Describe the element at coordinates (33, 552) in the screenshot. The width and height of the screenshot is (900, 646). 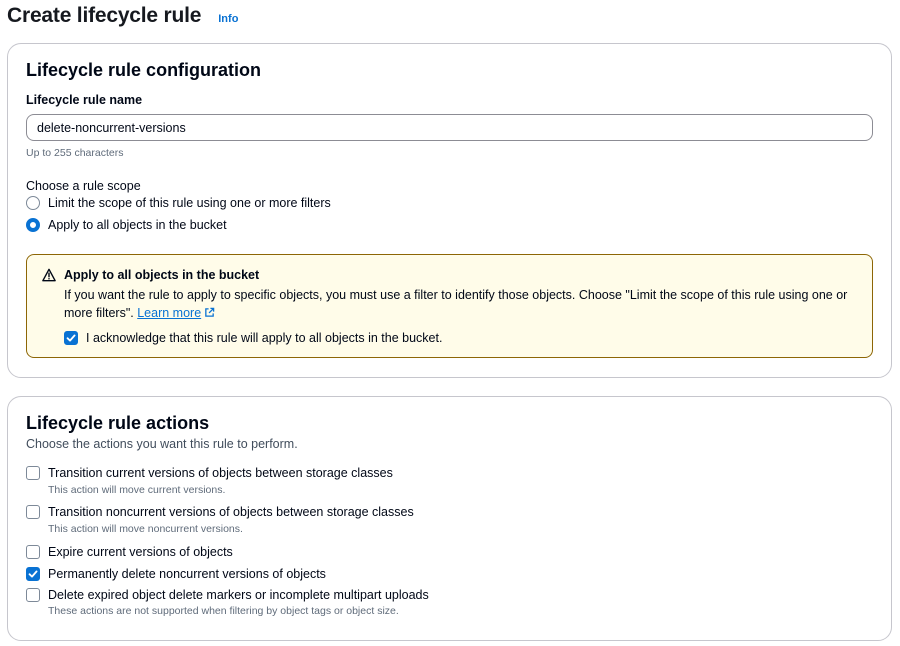
I see `checkbox-expire-current` at that location.